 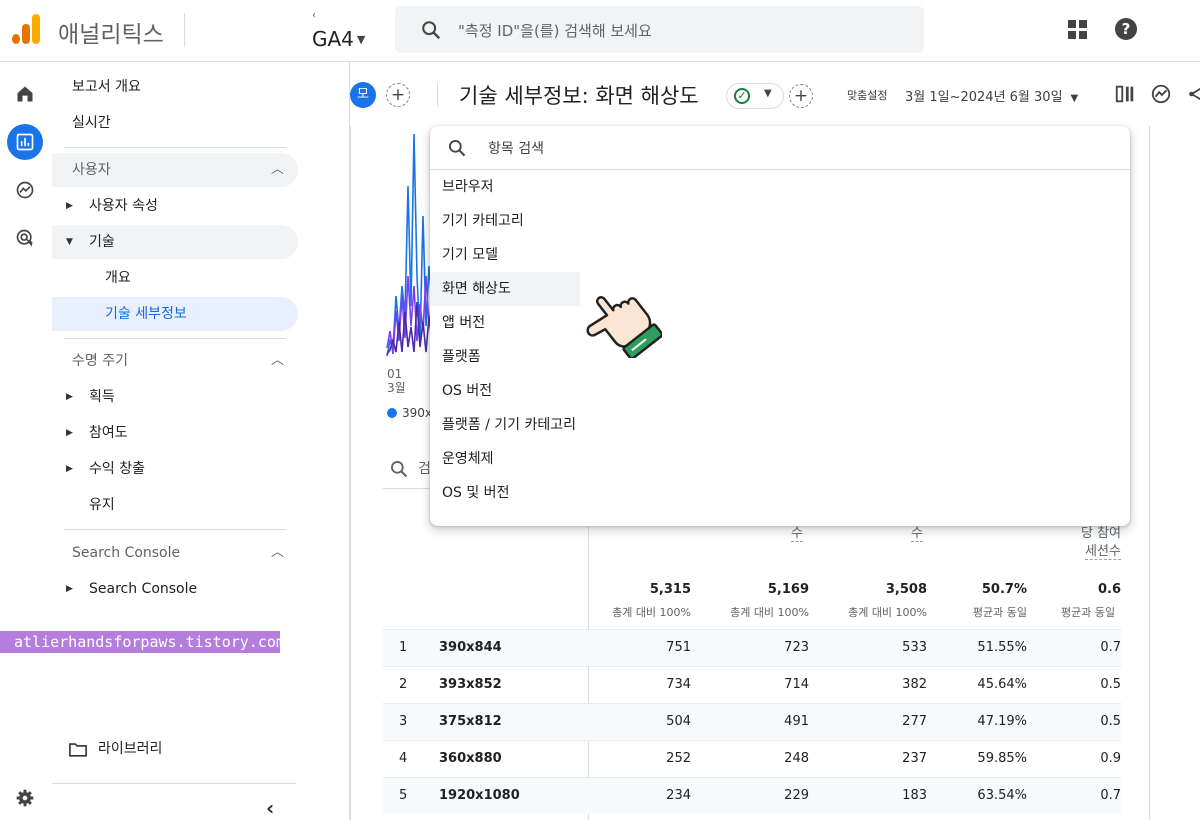 What do you see at coordinates (479, 795) in the screenshot?
I see `row-dimension: 1920x1080` at bounding box center [479, 795].